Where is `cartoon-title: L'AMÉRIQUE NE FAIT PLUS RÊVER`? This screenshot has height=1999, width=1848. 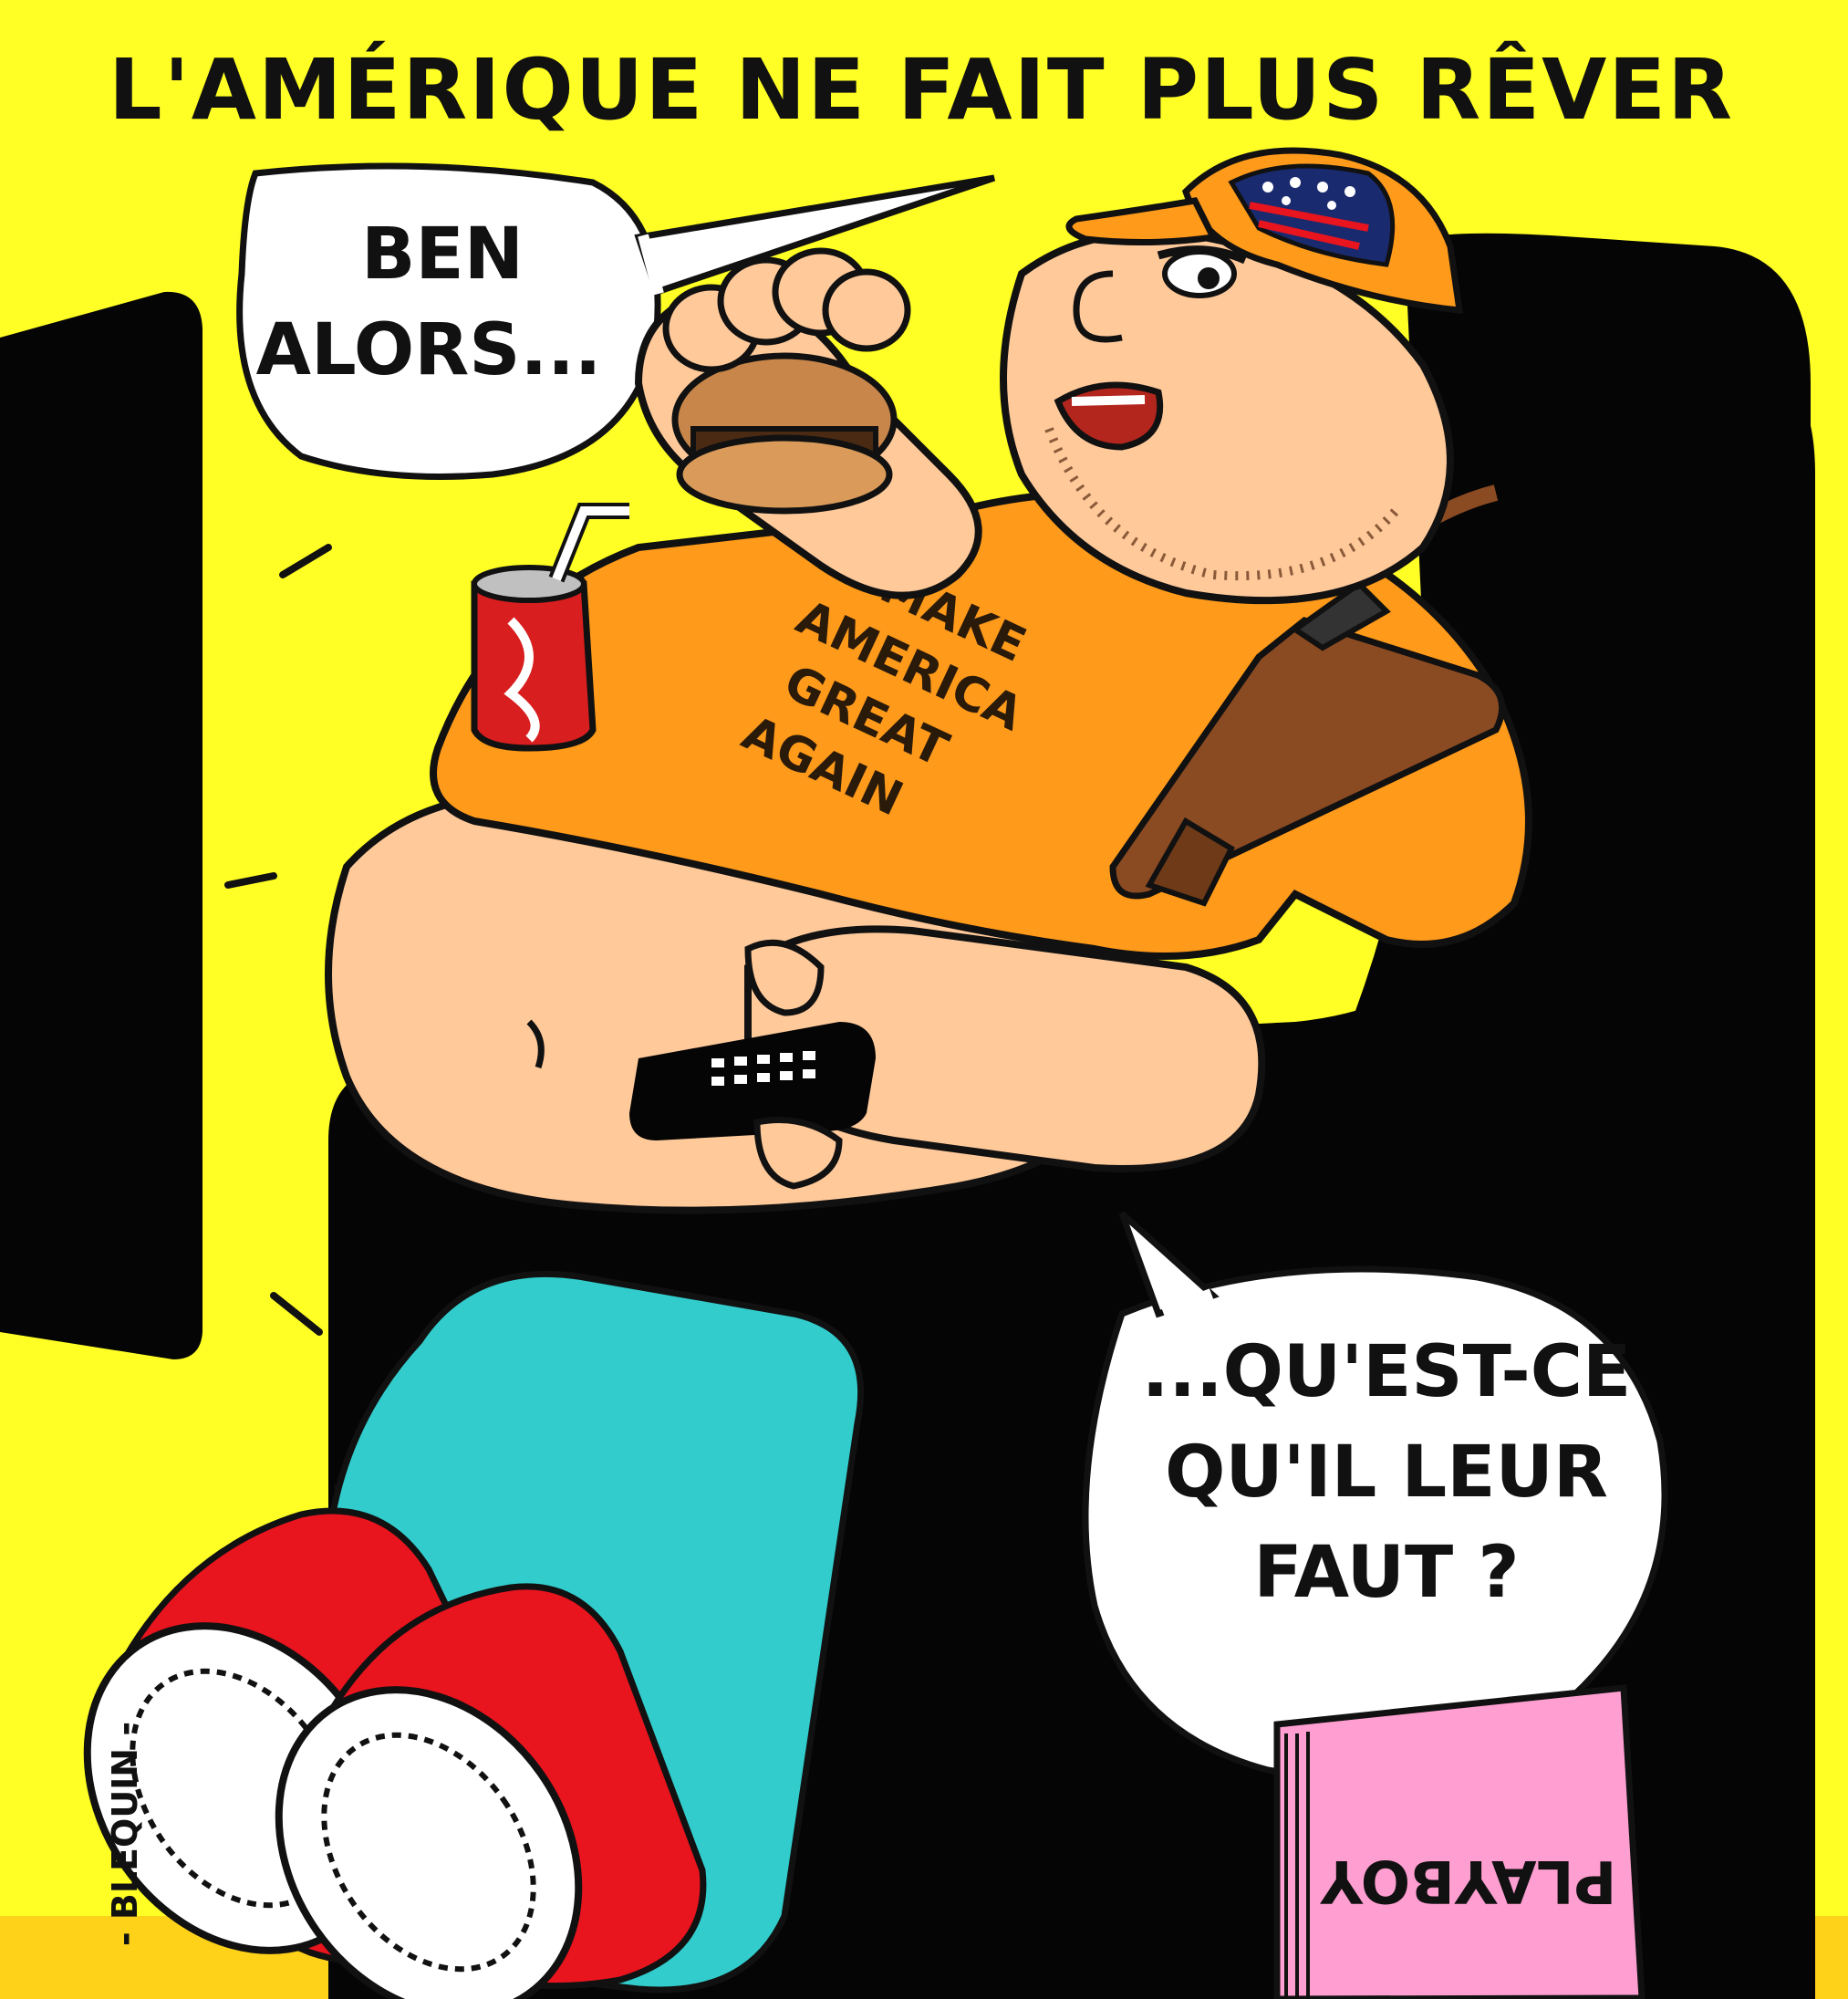 cartoon-title: L'AMÉRIQUE NE FAIT PLUS RÊVER is located at coordinates (921, 90).